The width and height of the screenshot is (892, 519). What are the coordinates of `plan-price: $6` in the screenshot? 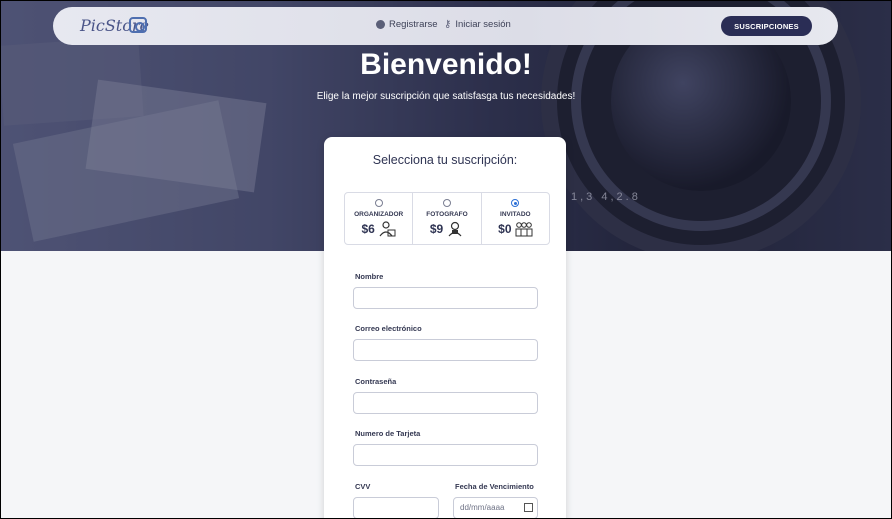 It's located at (368, 229).